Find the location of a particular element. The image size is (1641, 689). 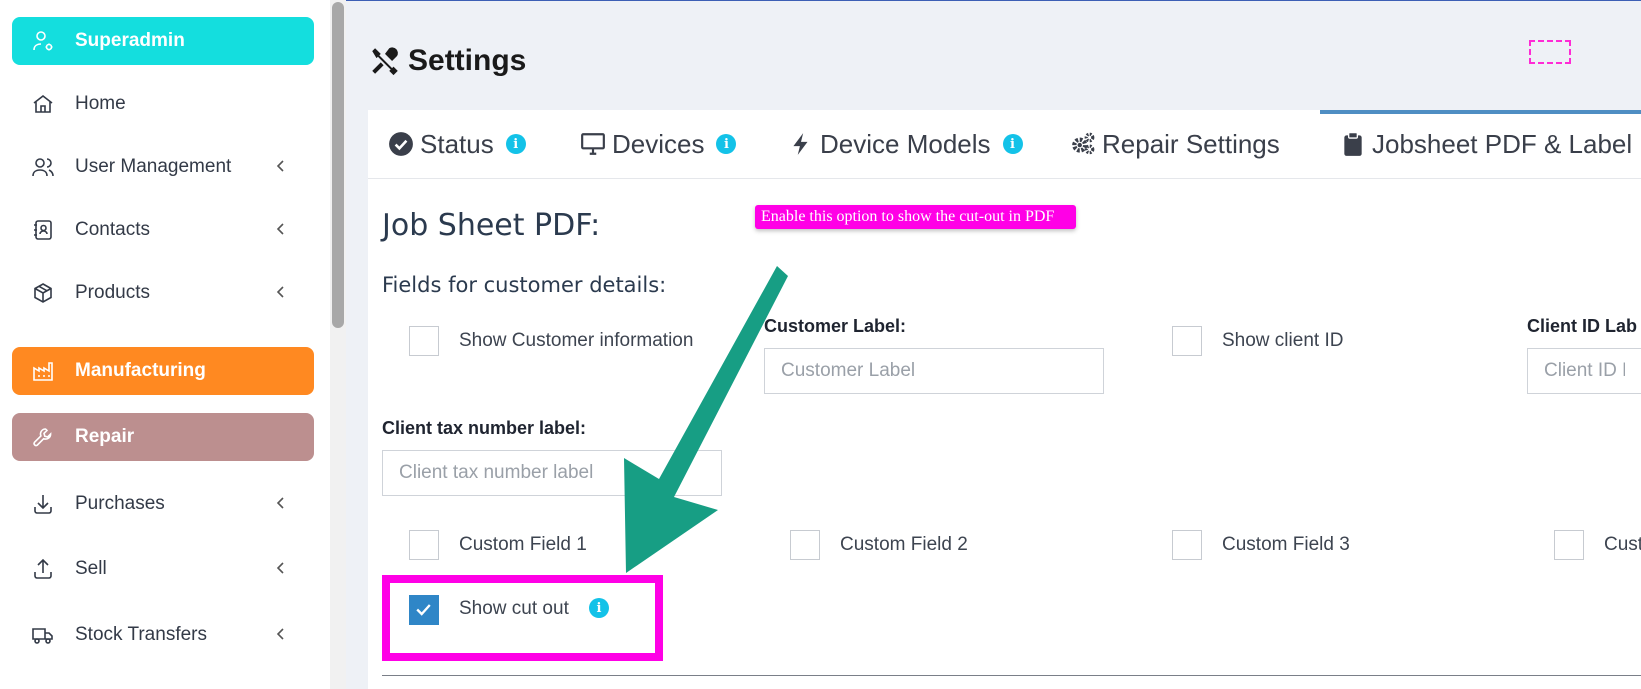

cogs-icon is located at coordinates (1083, 143).